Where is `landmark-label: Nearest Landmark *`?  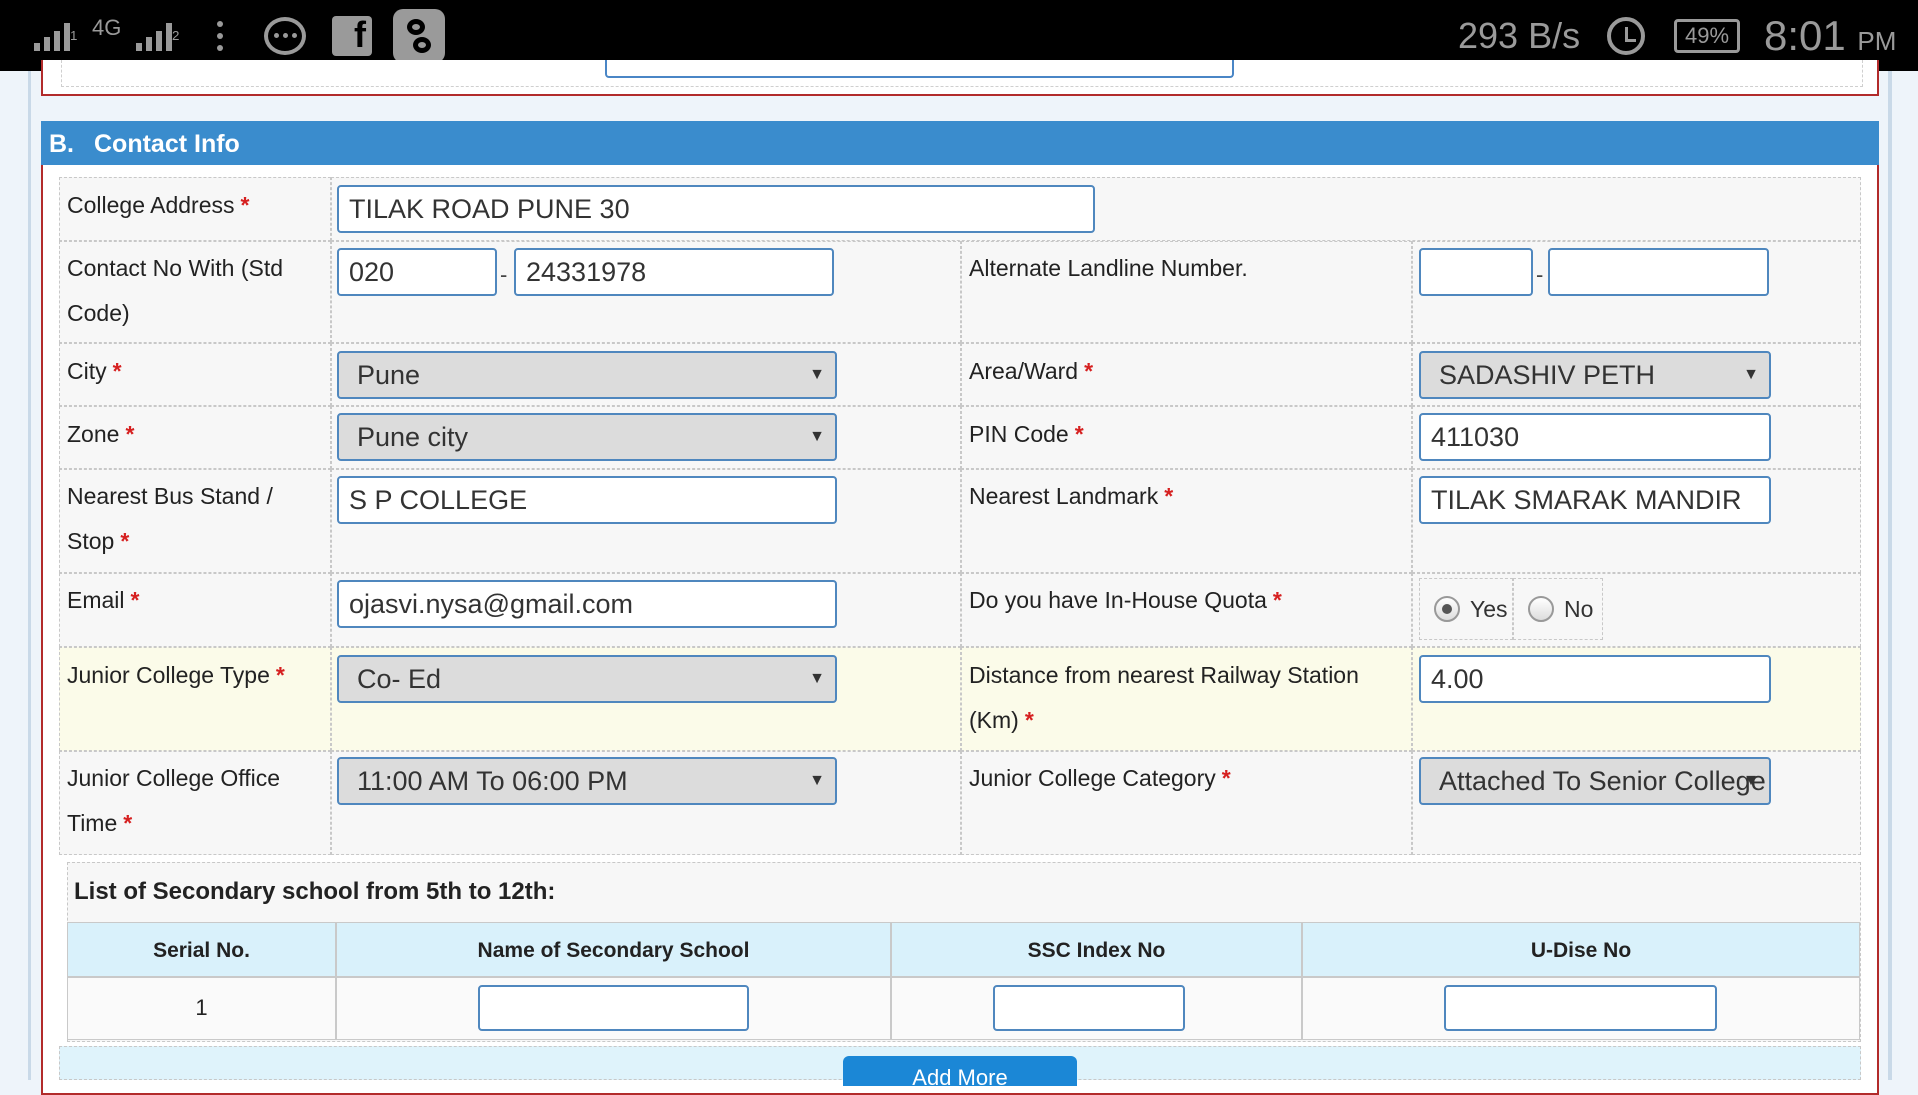 landmark-label: Nearest Landmark * is located at coordinates (1071, 496).